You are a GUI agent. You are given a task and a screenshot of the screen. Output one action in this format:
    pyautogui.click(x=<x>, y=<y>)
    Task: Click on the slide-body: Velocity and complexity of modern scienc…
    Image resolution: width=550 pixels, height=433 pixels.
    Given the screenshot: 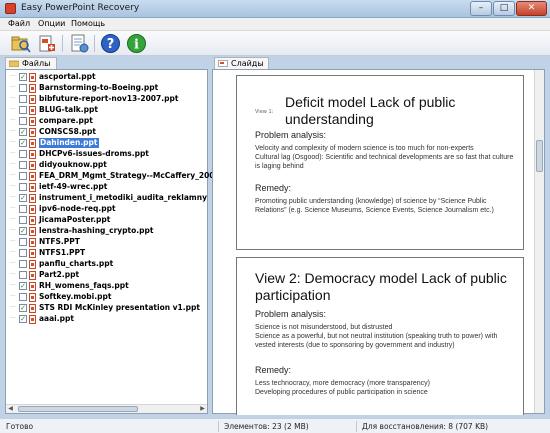 What is the action you would take?
    pyautogui.click(x=384, y=157)
    